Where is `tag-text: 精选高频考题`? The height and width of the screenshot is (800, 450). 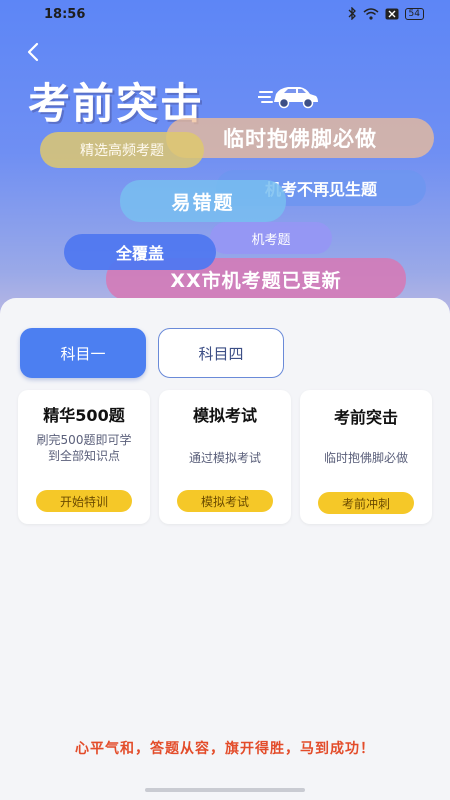
tag-text: 精选高频考题 is located at coordinates (122, 151).